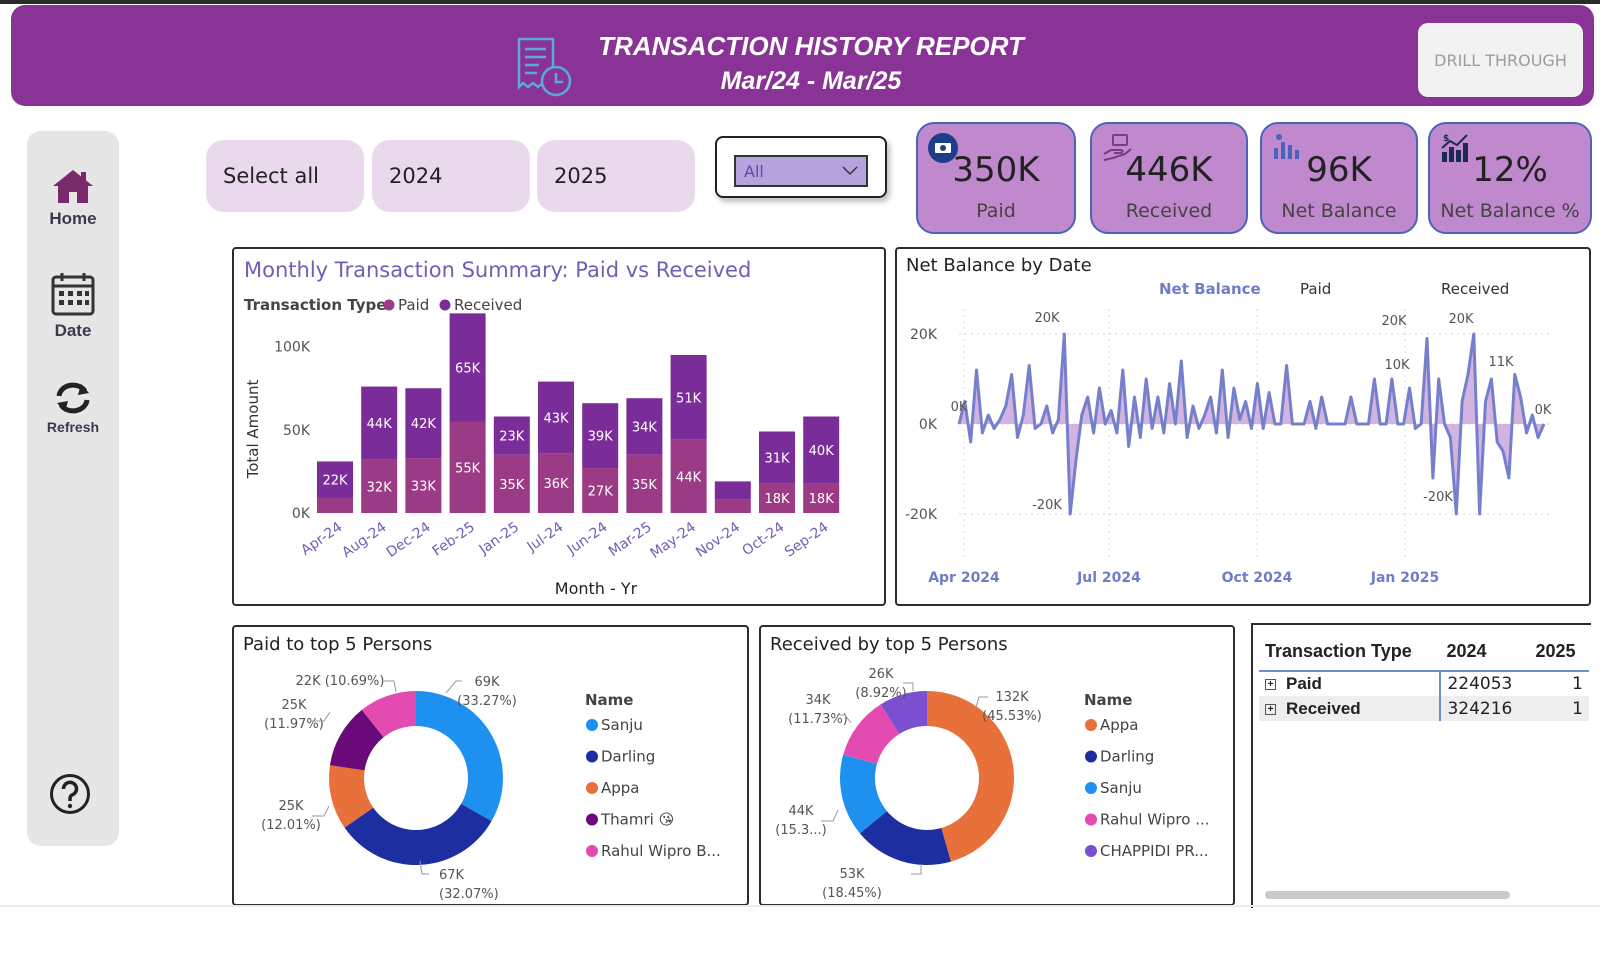 The image size is (1600, 963). What do you see at coordinates (1397, 365) in the screenshot?
I see `annotation-label: 10K` at bounding box center [1397, 365].